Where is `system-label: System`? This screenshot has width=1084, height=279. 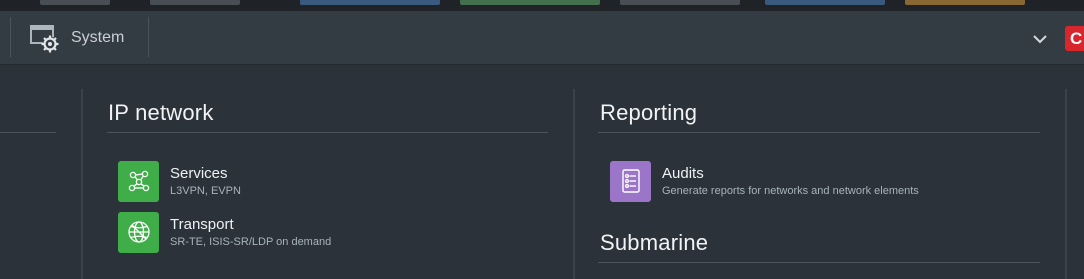
system-label: System is located at coordinates (98, 37).